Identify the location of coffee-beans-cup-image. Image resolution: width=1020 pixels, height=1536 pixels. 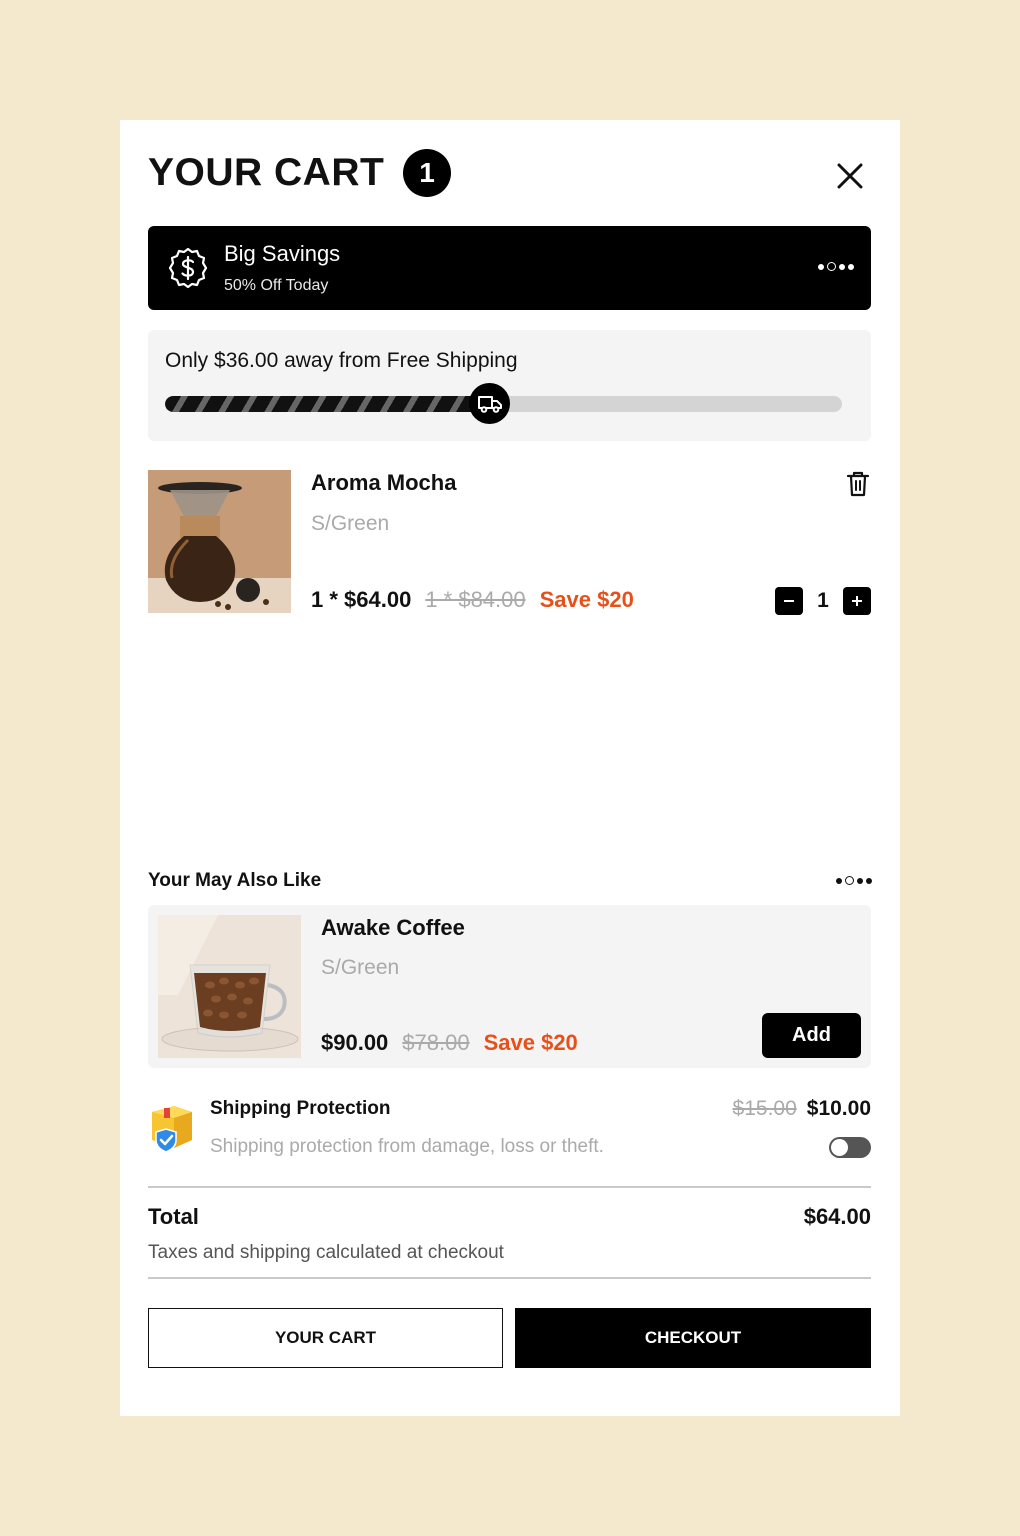
(229, 986).